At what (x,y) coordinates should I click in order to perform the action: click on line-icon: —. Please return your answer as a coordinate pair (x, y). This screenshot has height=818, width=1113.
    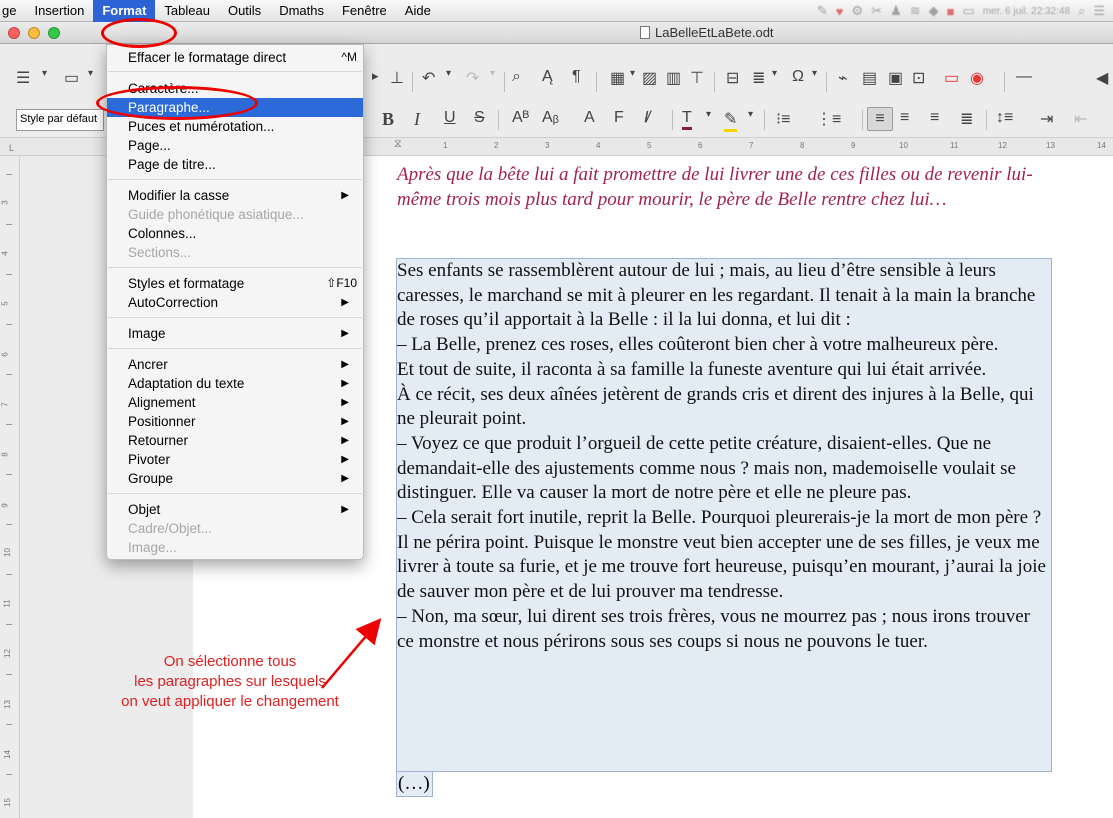
    Looking at the image, I should click on (1024, 77).